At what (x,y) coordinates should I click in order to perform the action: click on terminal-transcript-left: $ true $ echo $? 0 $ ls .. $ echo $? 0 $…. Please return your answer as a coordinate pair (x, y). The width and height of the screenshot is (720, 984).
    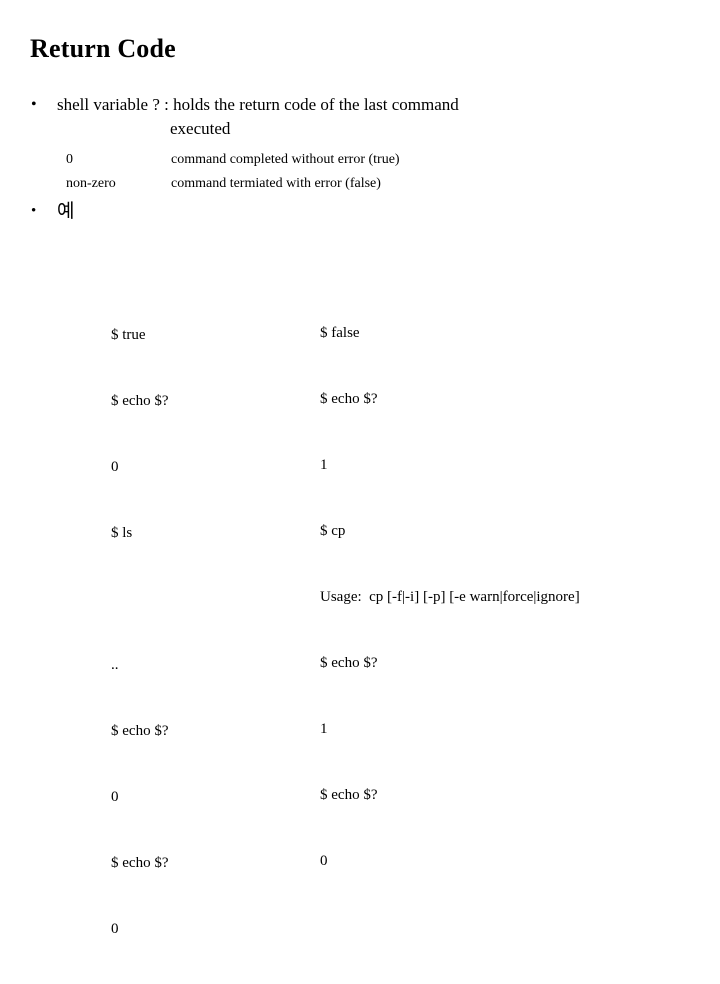
    Looking at the image, I should click on (139, 632).